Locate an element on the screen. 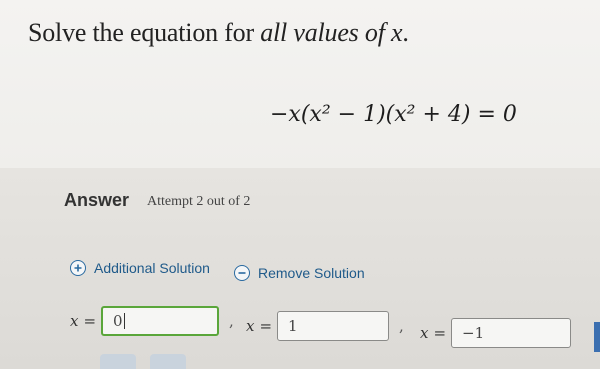  answer-label: Answer is located at coordinates (97, 200).